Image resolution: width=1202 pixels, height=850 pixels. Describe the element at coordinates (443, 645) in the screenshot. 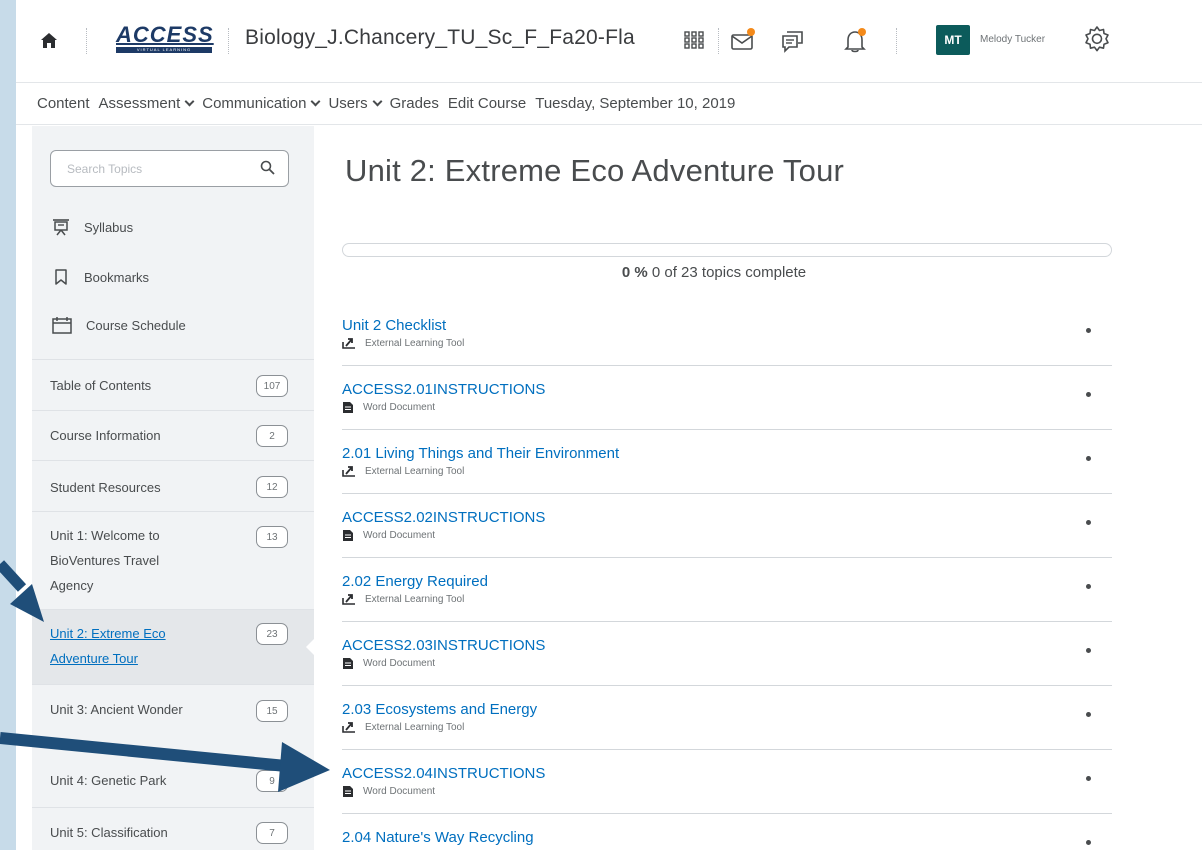

I see `topic-link: ACCESS2.03INSTRUCTIONS` at that location.